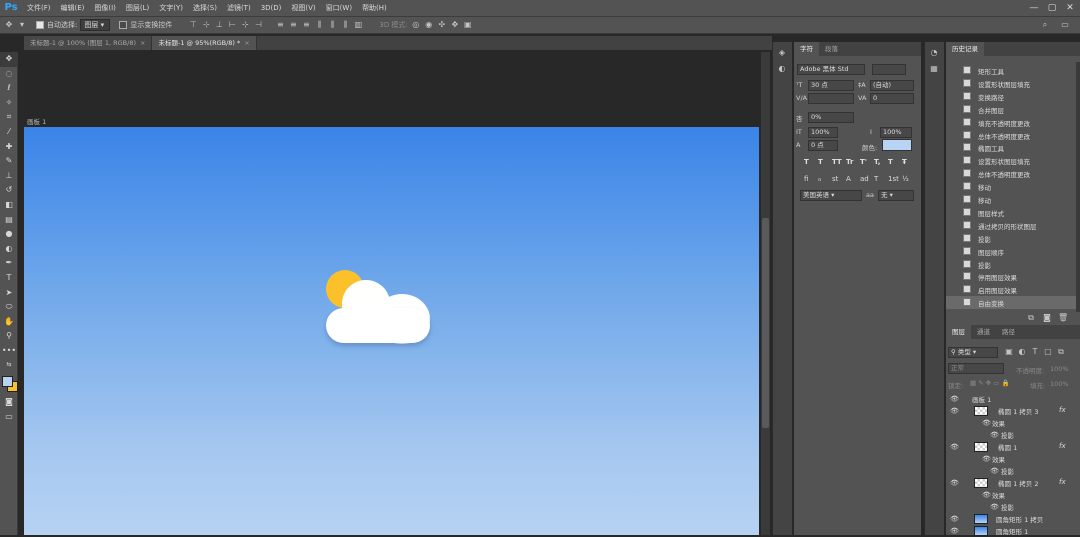  I want to click on type-filter-icon: T, so click(1035, 352).